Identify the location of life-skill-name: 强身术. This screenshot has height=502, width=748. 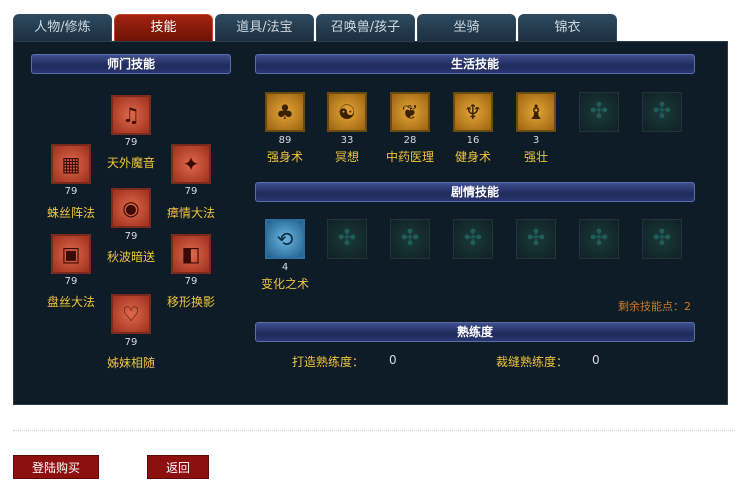
(284, 157).